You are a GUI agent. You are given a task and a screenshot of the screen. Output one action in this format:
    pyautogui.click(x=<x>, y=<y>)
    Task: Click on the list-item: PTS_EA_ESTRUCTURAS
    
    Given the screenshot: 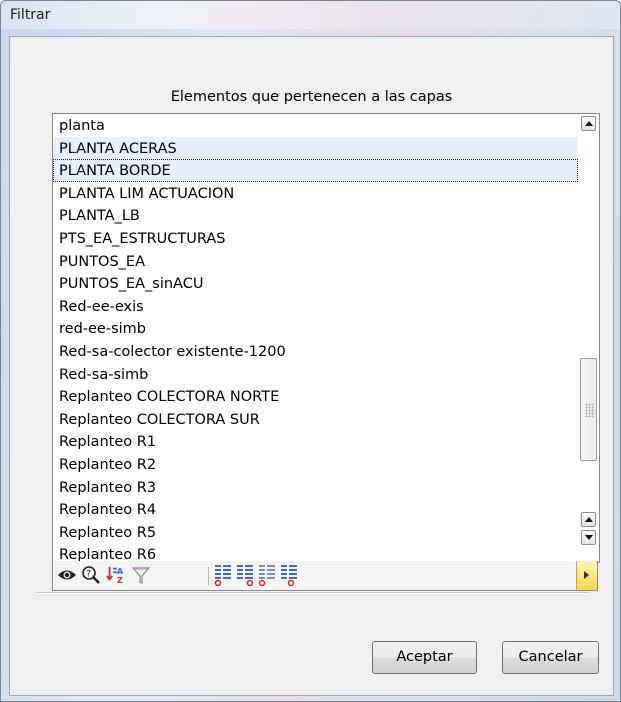 What is the action you would take?
    pyautogui.click(x=315, y=238)
    